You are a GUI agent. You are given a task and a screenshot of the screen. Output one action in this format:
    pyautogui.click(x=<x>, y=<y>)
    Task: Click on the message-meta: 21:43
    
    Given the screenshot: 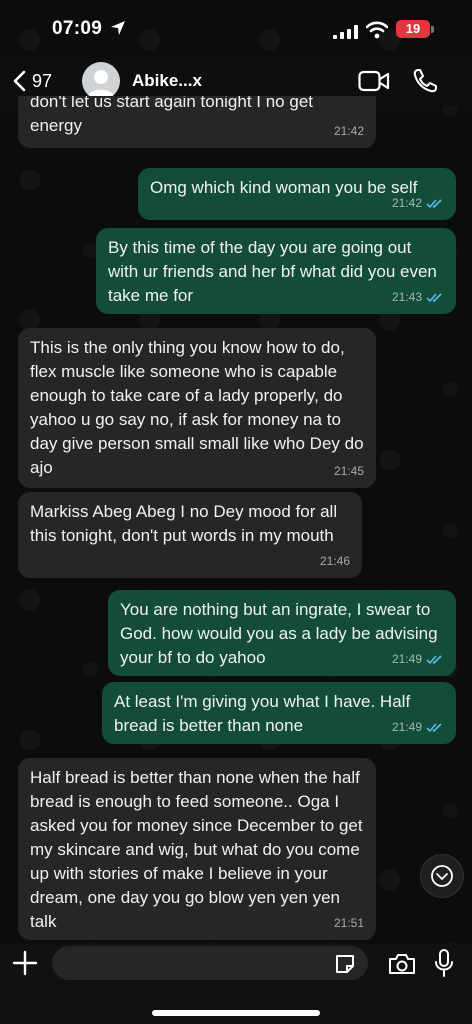 What is the action you would take?
    pyautogui.click(x=418, y=297)
    